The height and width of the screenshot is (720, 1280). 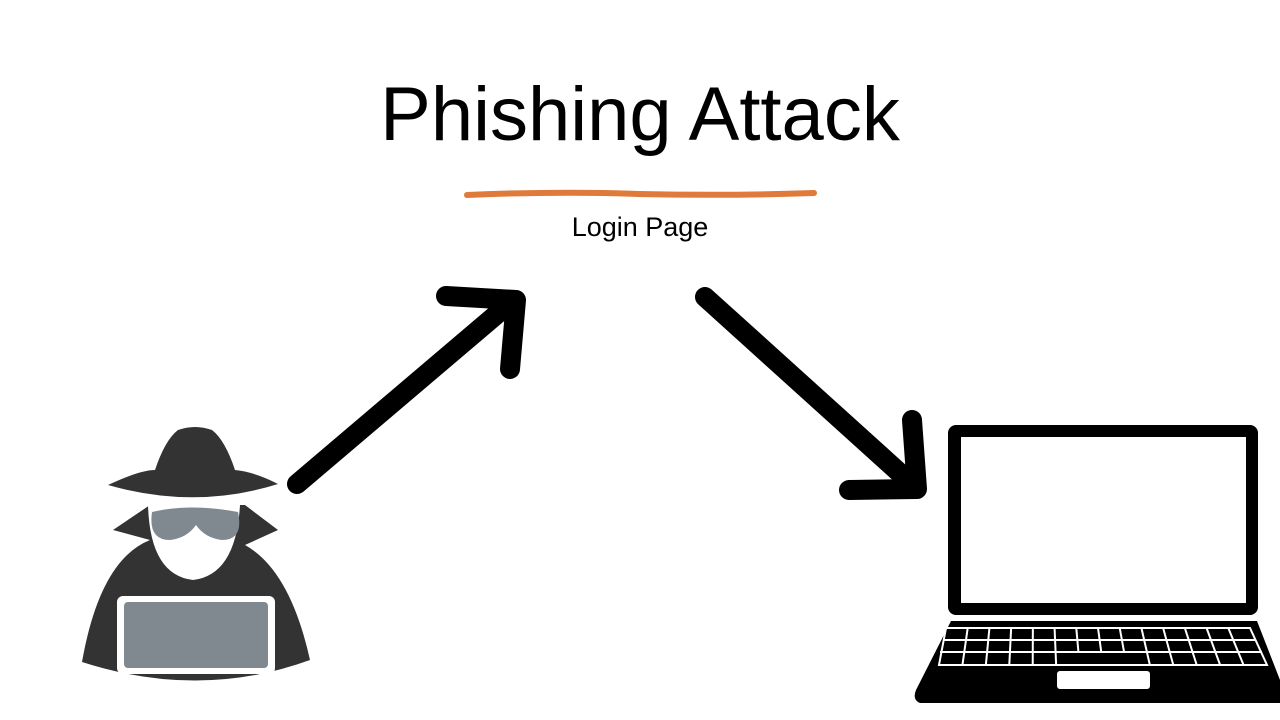 I want to click on arrow-up-right-icon, so click(x=406, y=390).